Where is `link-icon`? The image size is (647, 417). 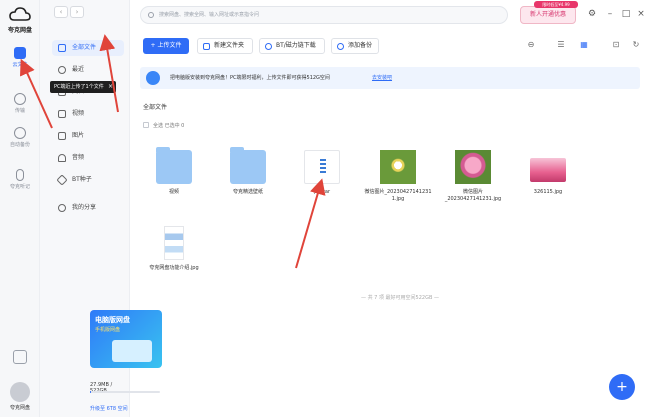
link-icon is located at coordinates (268, 46).